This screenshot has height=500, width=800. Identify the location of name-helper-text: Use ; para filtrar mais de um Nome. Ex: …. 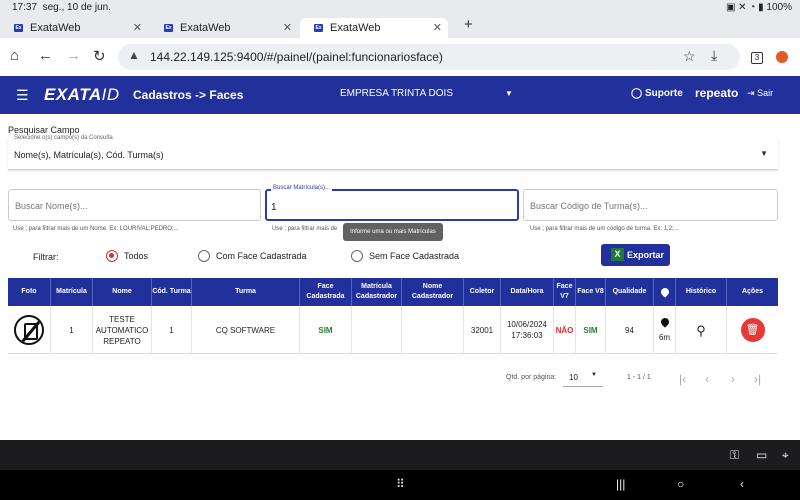
(96, 229).